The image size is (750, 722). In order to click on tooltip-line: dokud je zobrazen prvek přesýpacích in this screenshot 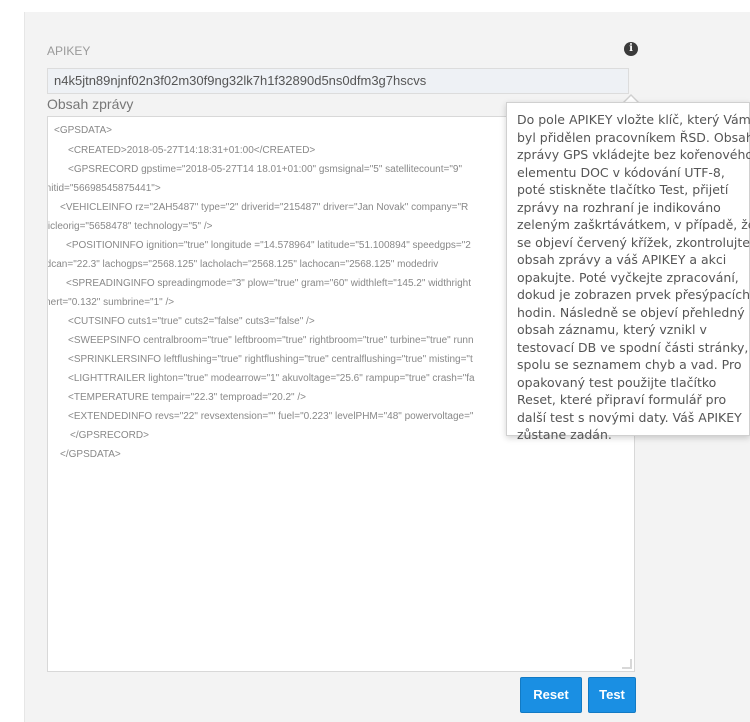, I will do `click(633, 294)`.